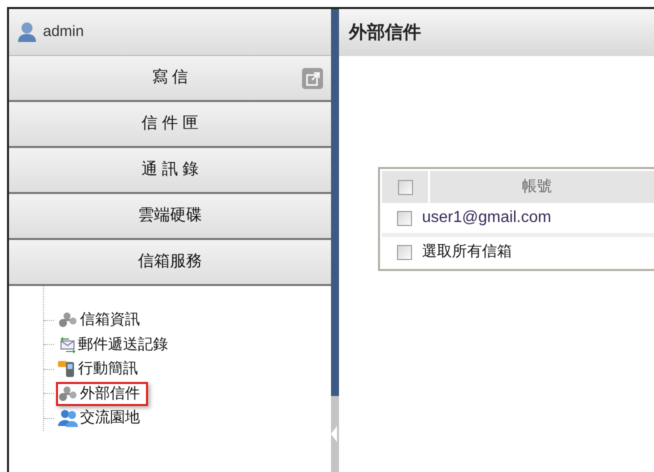 The image size is (654, 472). What do you see at coordinates (170, 125) in the screenshot?
I see `menu-button: 信 件 匣` at bounding box center [170, 125].